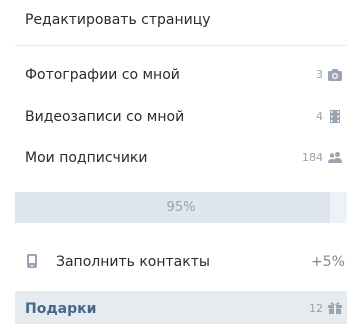  I want to click on photos-with-me-label: Фотографии со мной, so click(102, 75).